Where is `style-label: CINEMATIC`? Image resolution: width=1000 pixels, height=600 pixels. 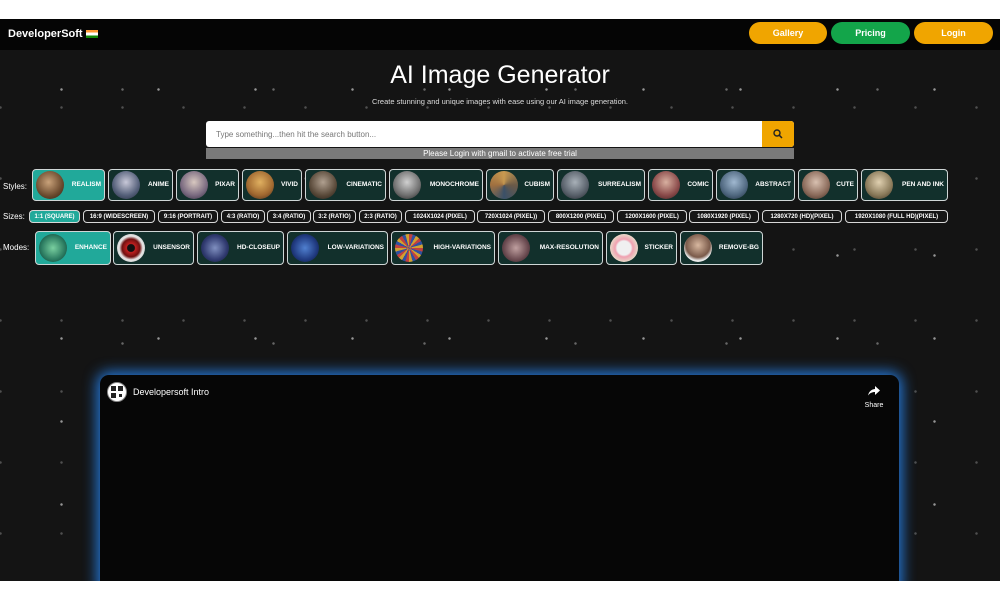
style-label: CINEMATIC is located at coordinates (364, 184).